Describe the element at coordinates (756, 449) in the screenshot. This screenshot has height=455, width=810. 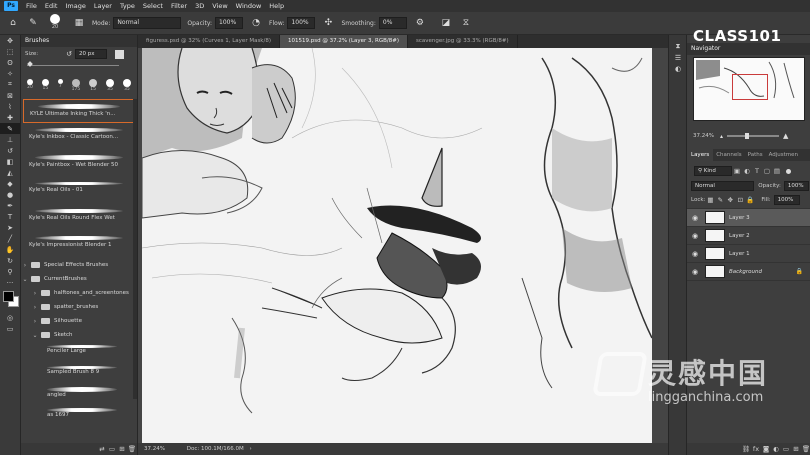
I see `layer-style-icon: fx` at that location.